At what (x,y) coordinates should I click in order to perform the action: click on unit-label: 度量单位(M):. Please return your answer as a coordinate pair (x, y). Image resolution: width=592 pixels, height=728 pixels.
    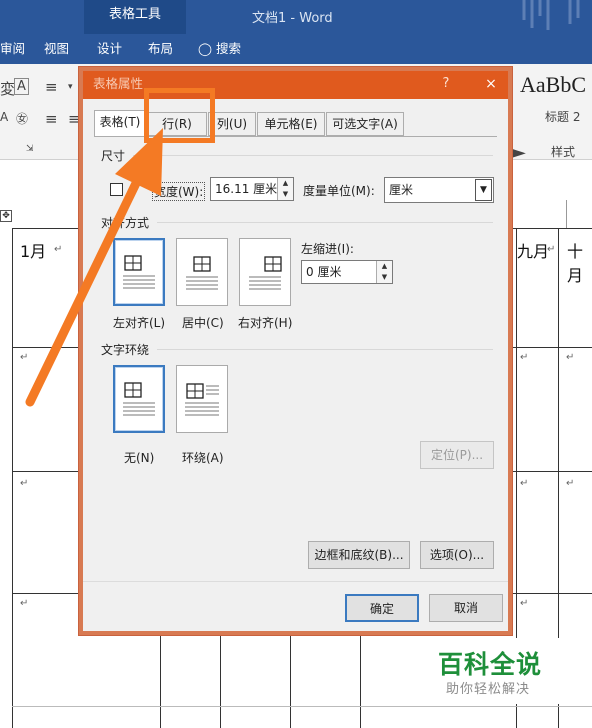
    Looking at the image, I should click on (339, 191).